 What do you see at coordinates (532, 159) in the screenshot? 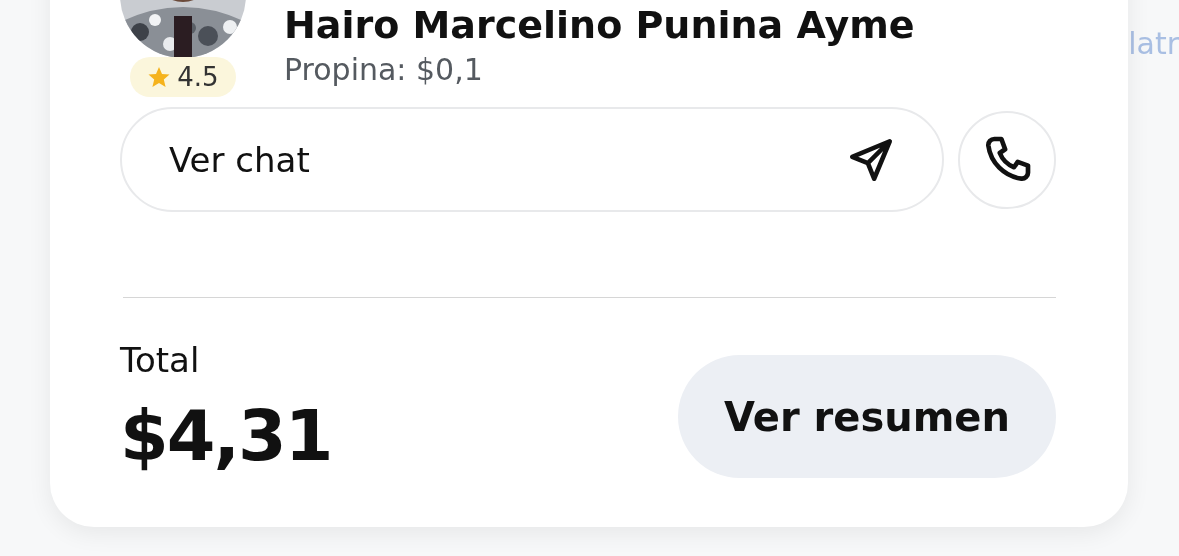
I see `chat-button: Ver chat` at bounding box center [532, 159].